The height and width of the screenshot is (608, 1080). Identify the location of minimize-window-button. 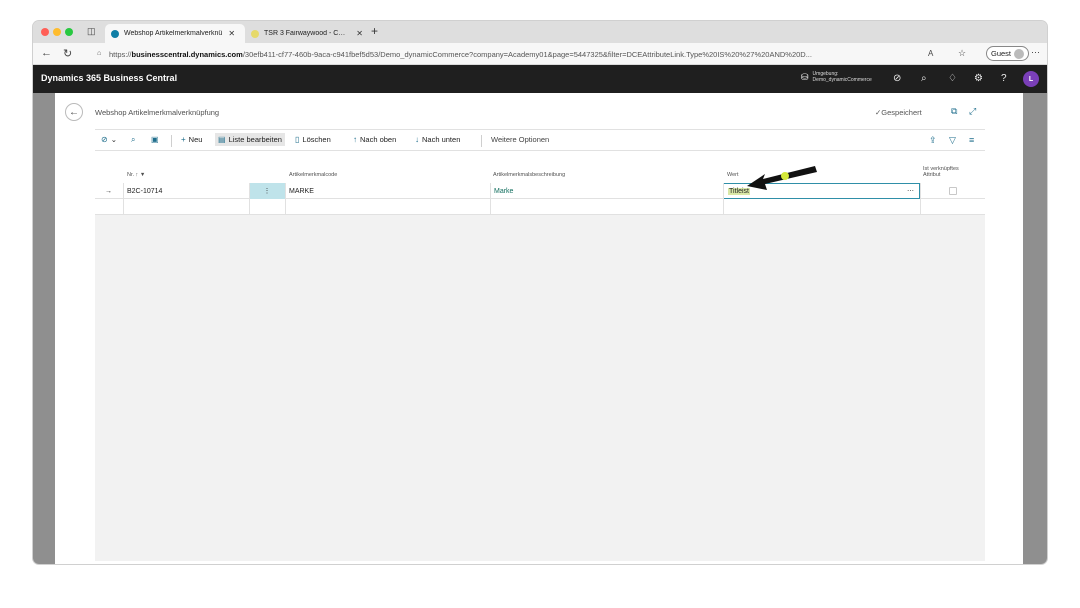
(57, 32).